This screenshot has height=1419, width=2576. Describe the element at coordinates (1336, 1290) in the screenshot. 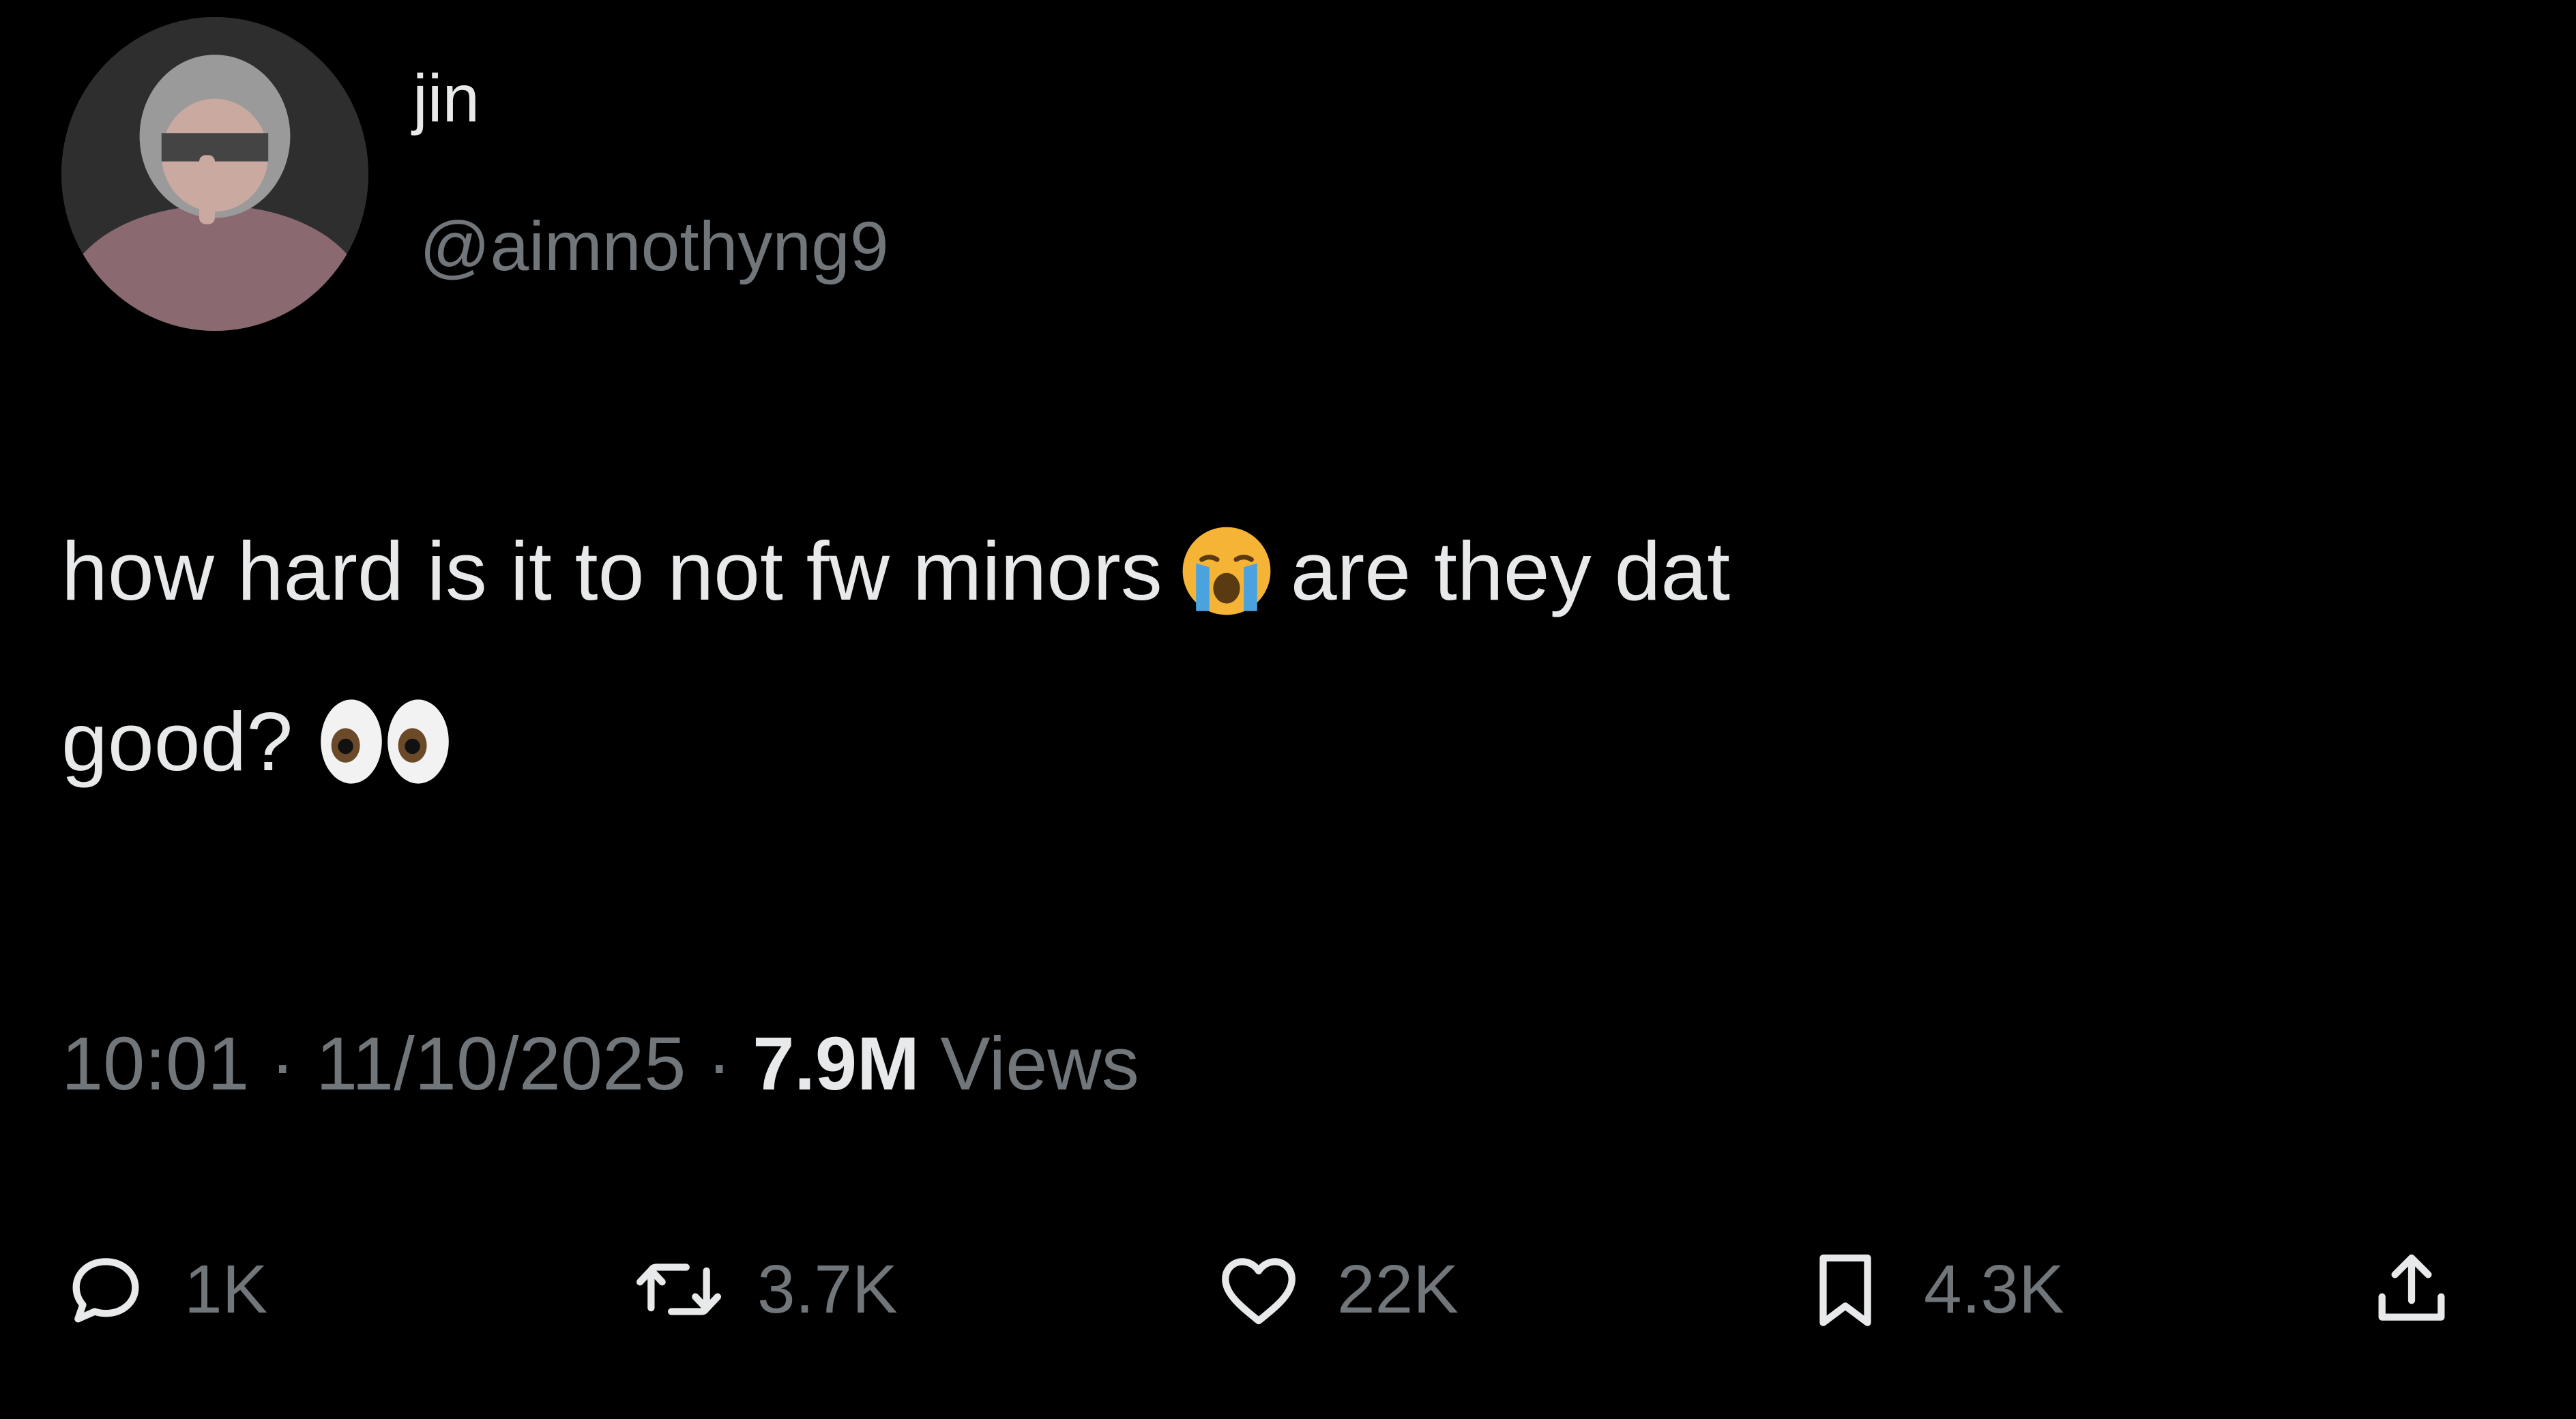

I see `like-button: 22K` at that location.